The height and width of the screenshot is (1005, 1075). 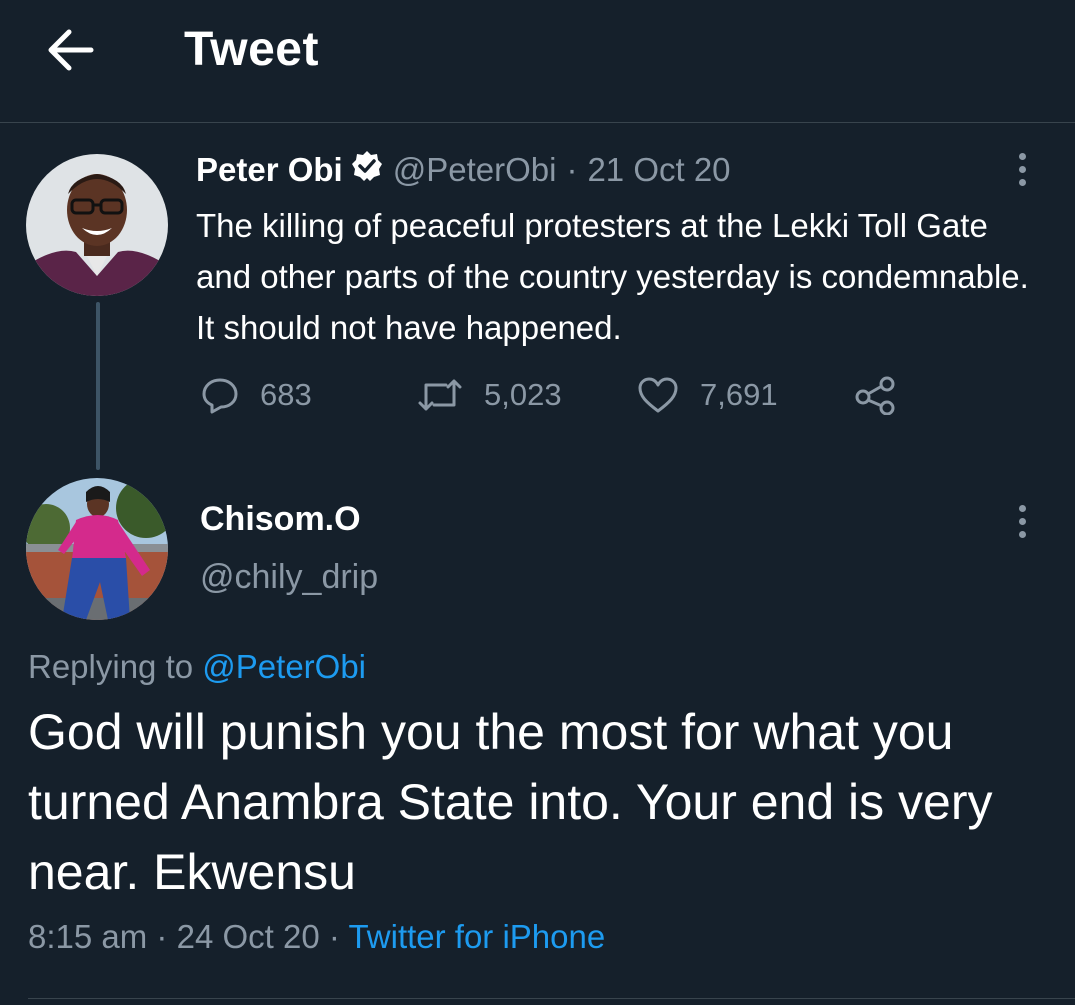 What do you see at coordinates (284, 666) in the screenshot?
I see `replying-to-handle-link: @PeterObi` at bounding box center [284, 666].